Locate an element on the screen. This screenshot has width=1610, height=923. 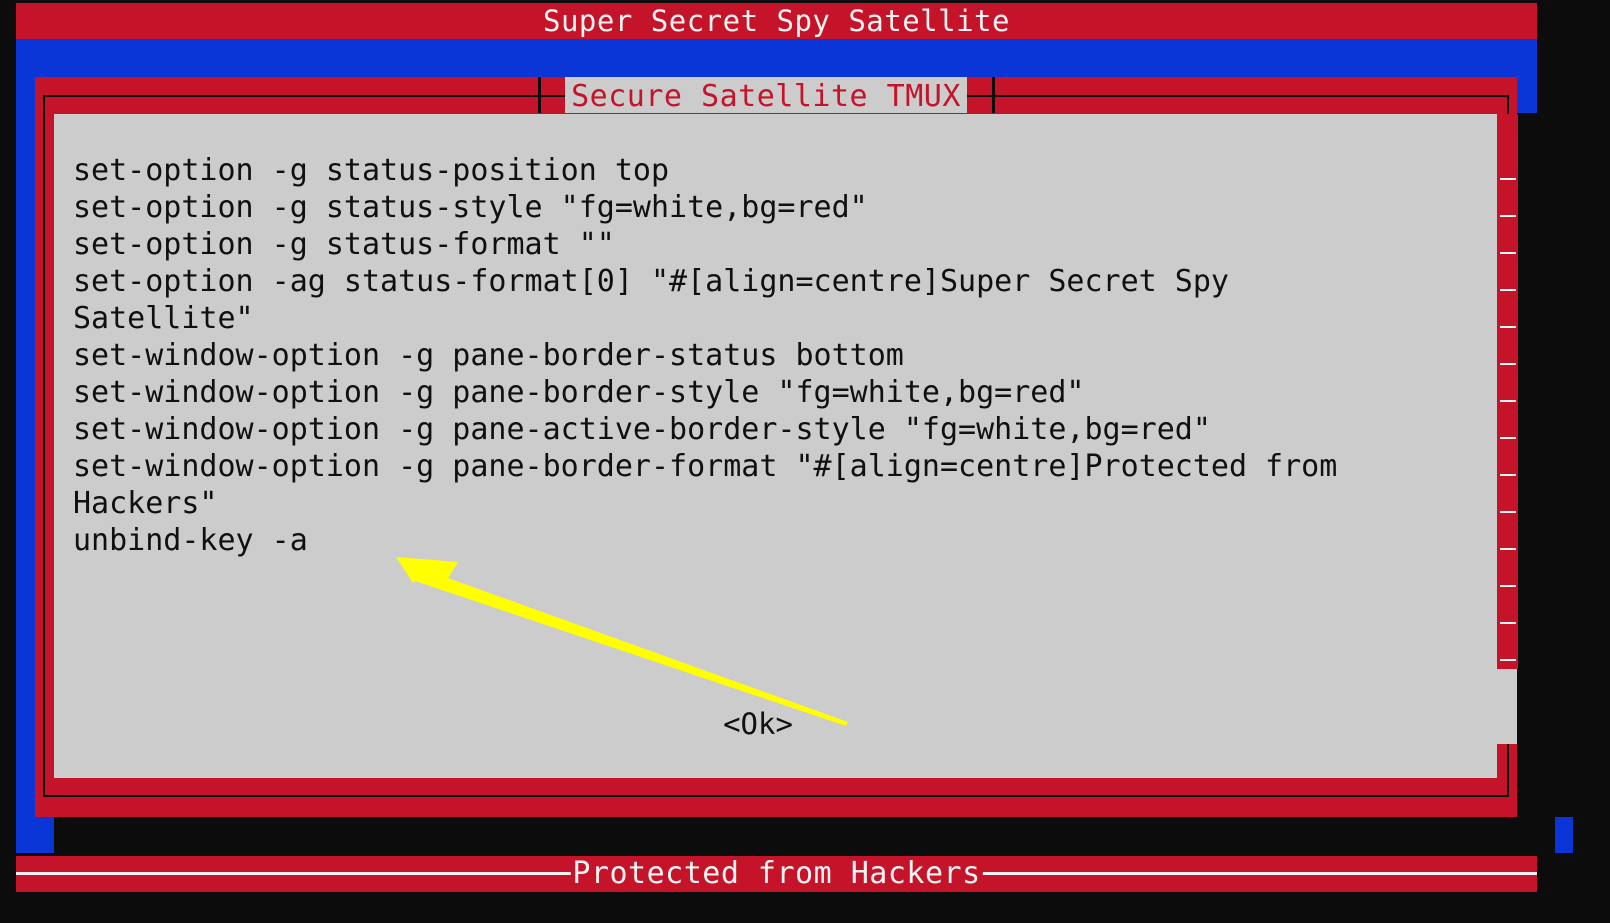
dialog-scrollbar is located at coordinates (1508, 406).